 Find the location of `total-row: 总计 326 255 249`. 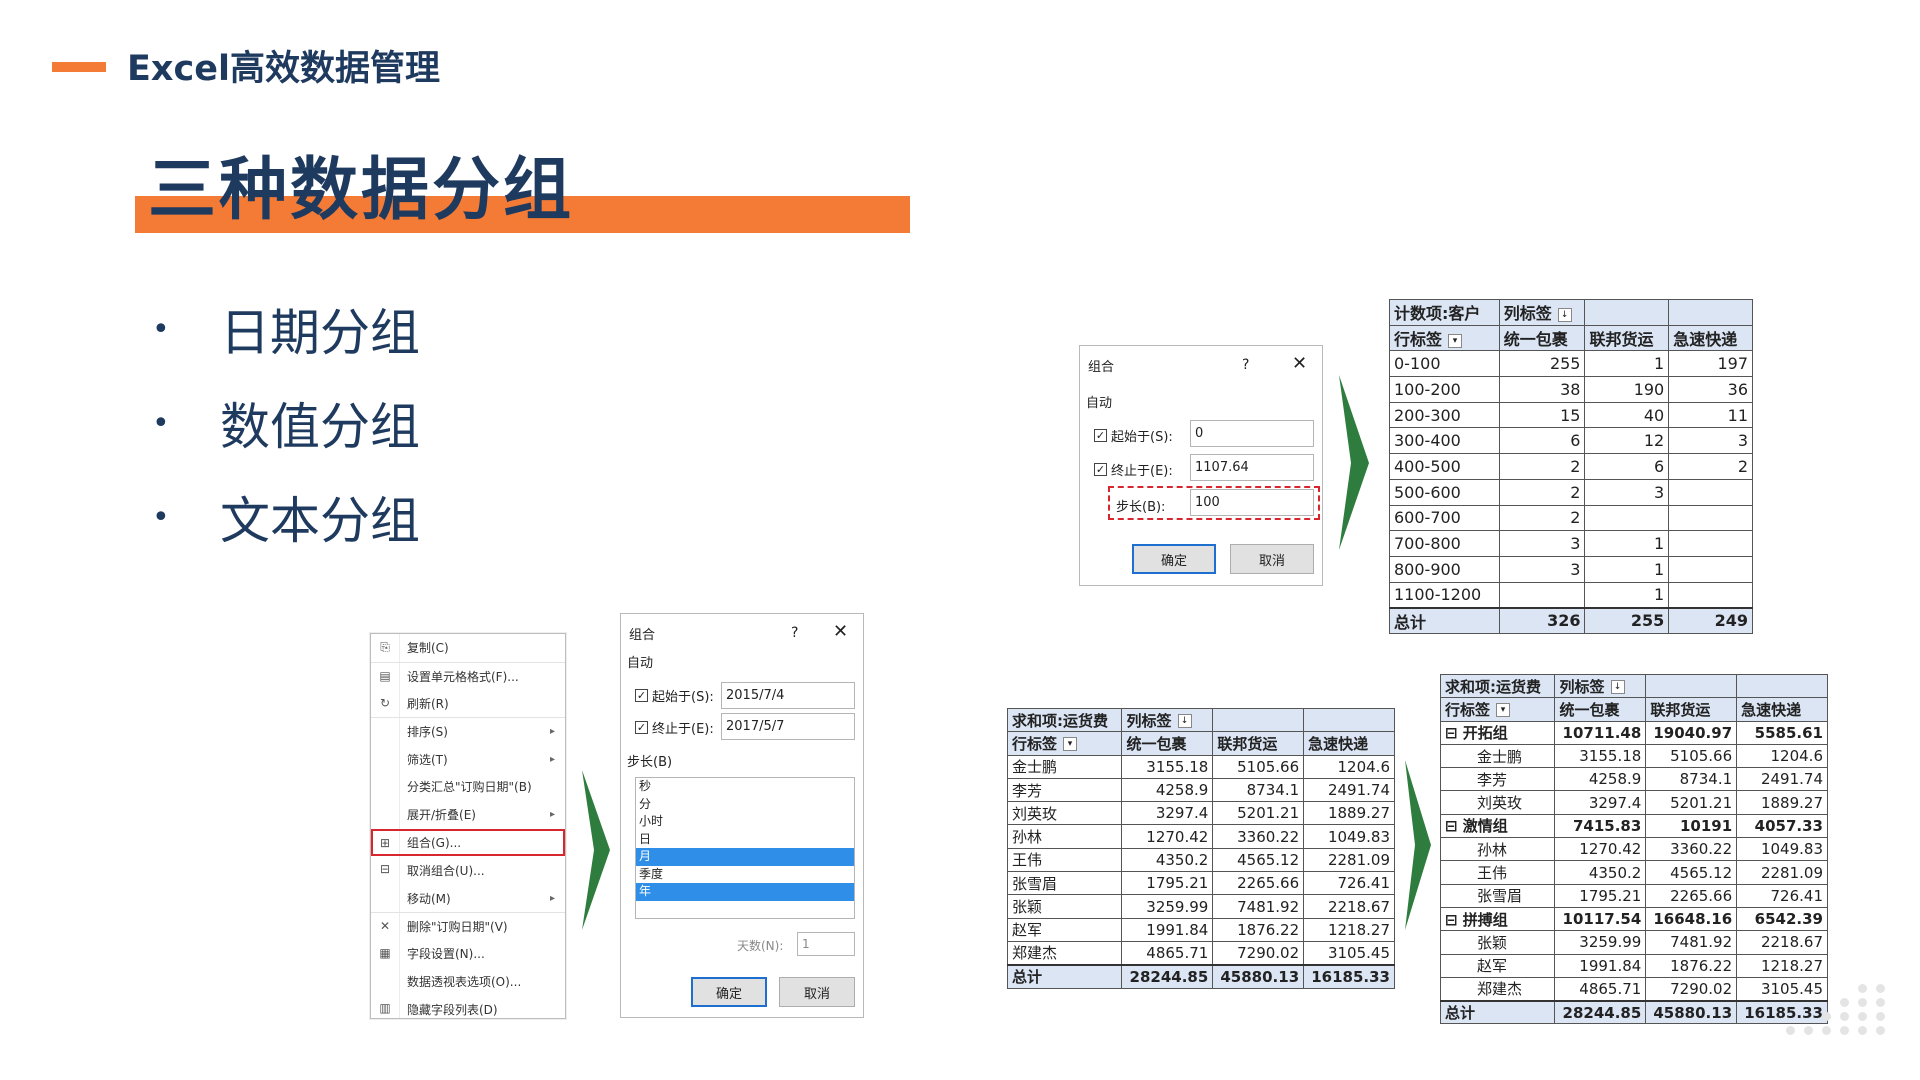

total-row: 总计 326 255 249 is located at coordinates (1571, 620).